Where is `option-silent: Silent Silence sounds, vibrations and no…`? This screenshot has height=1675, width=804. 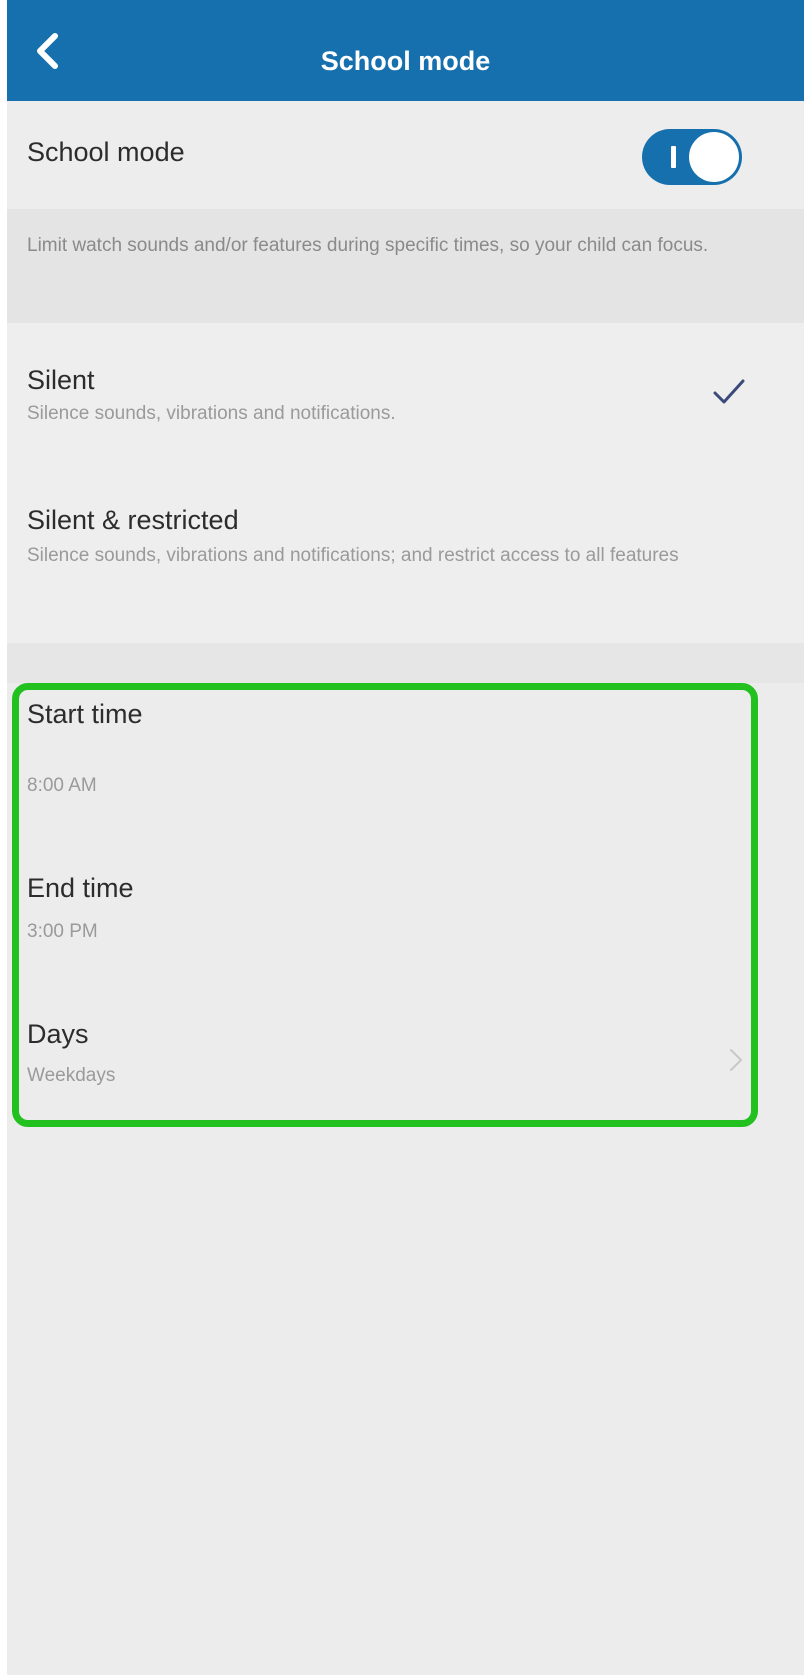 option-silent: Silent Silence sounds, vibrations and no… is located at coordinates (405, 398).